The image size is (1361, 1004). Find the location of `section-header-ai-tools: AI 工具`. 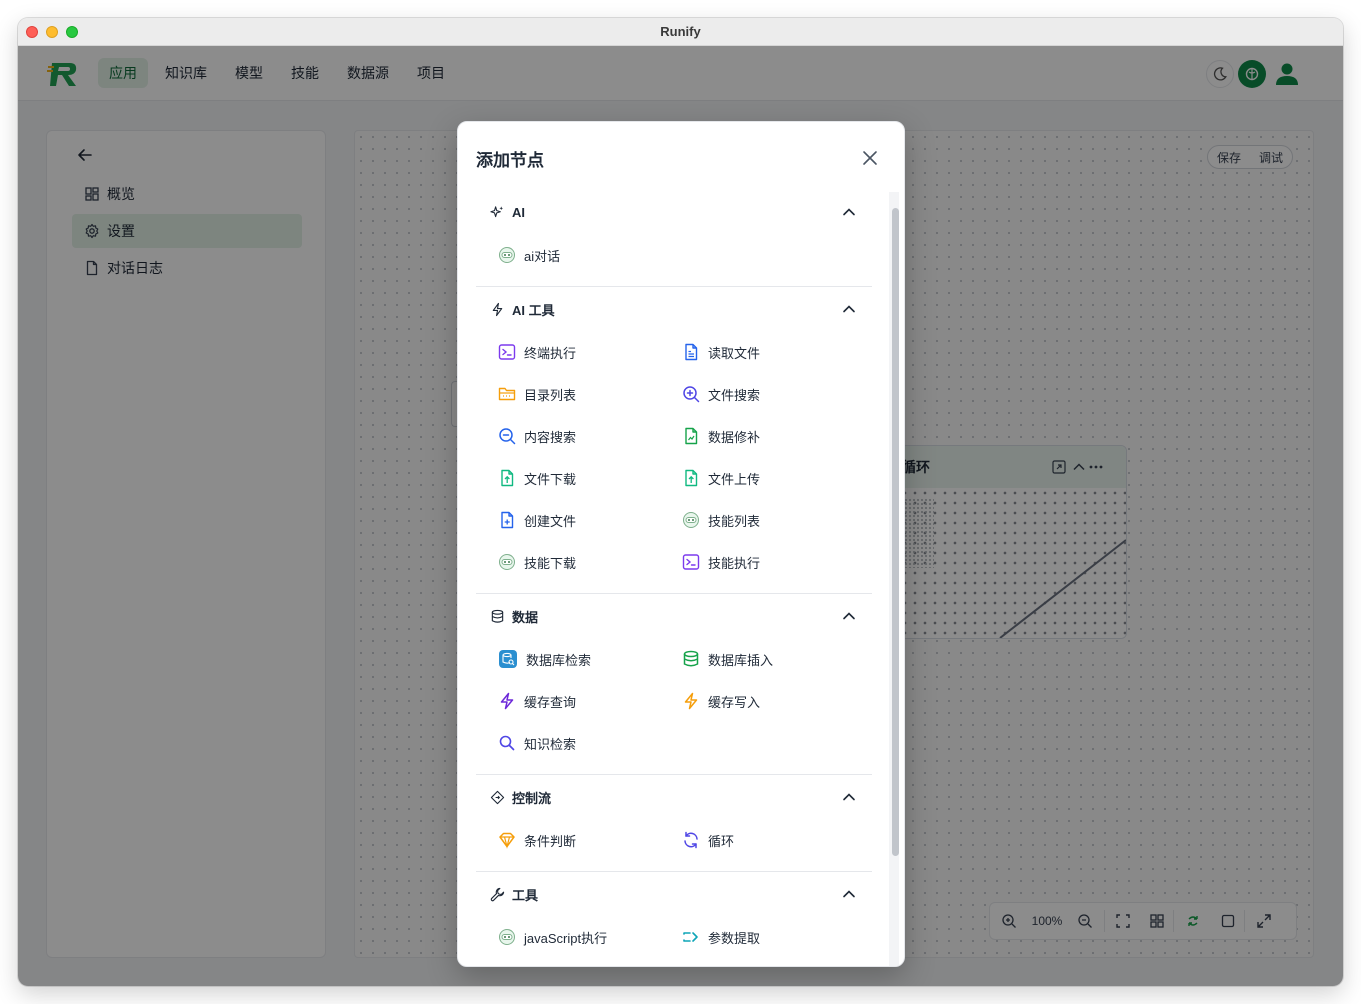

section-header-ai-tools: AI 工具 is located at coordinates (674, 309).